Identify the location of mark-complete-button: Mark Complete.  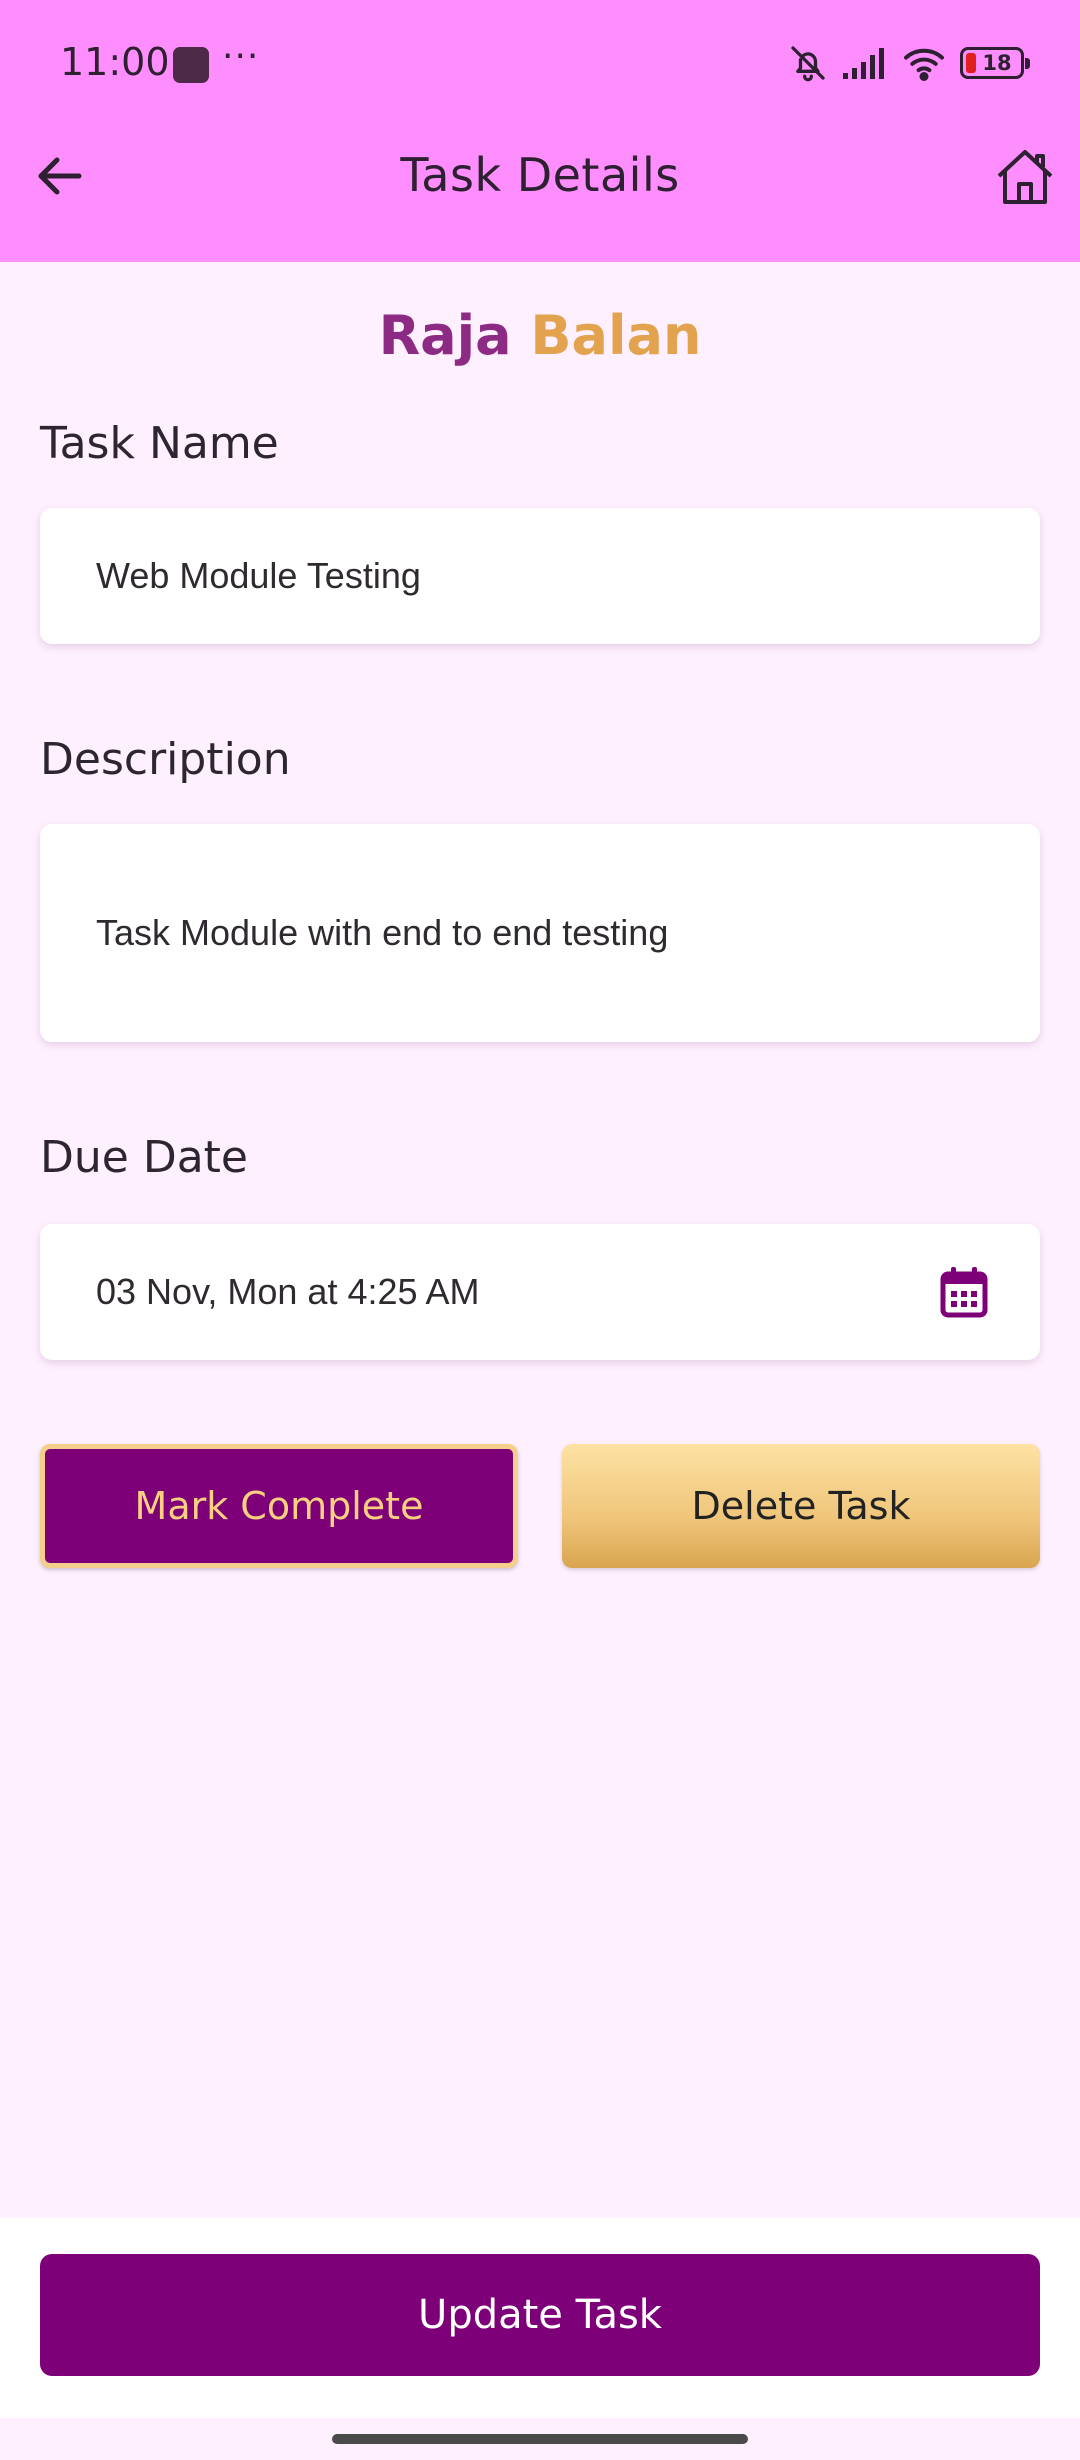
(279, 1506).